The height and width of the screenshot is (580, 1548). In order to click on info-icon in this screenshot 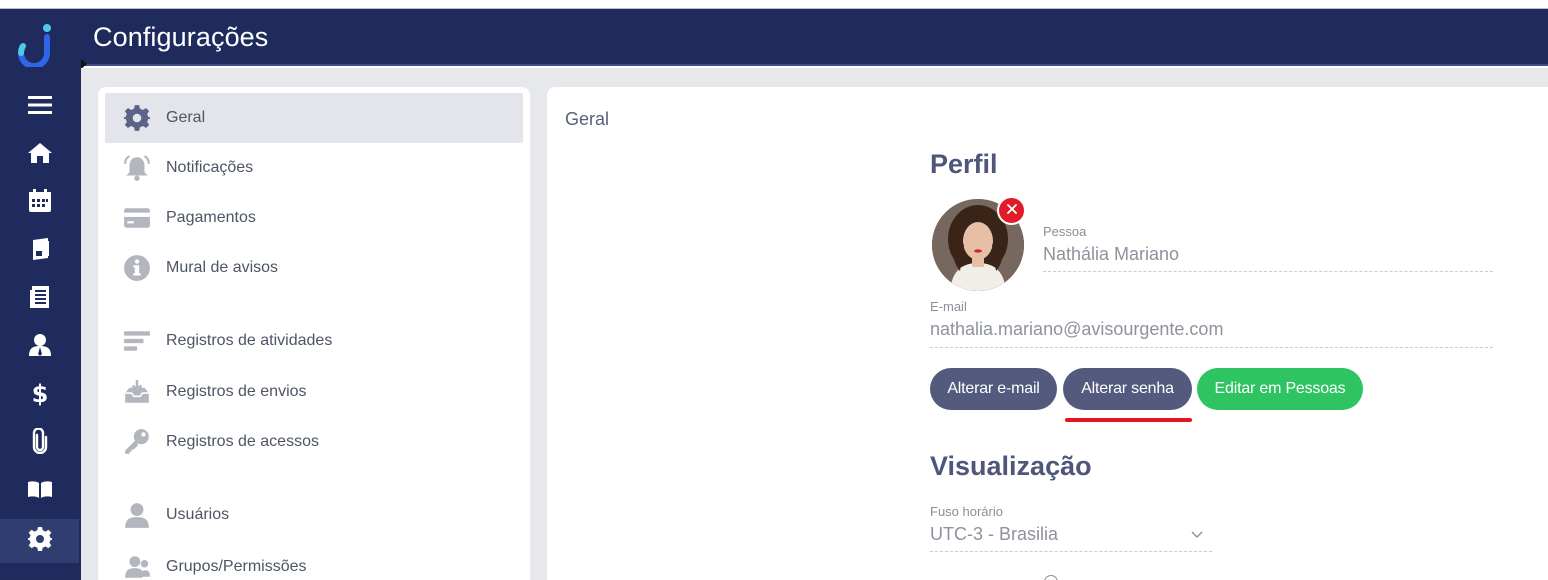, I will do `click(137, 268)`.